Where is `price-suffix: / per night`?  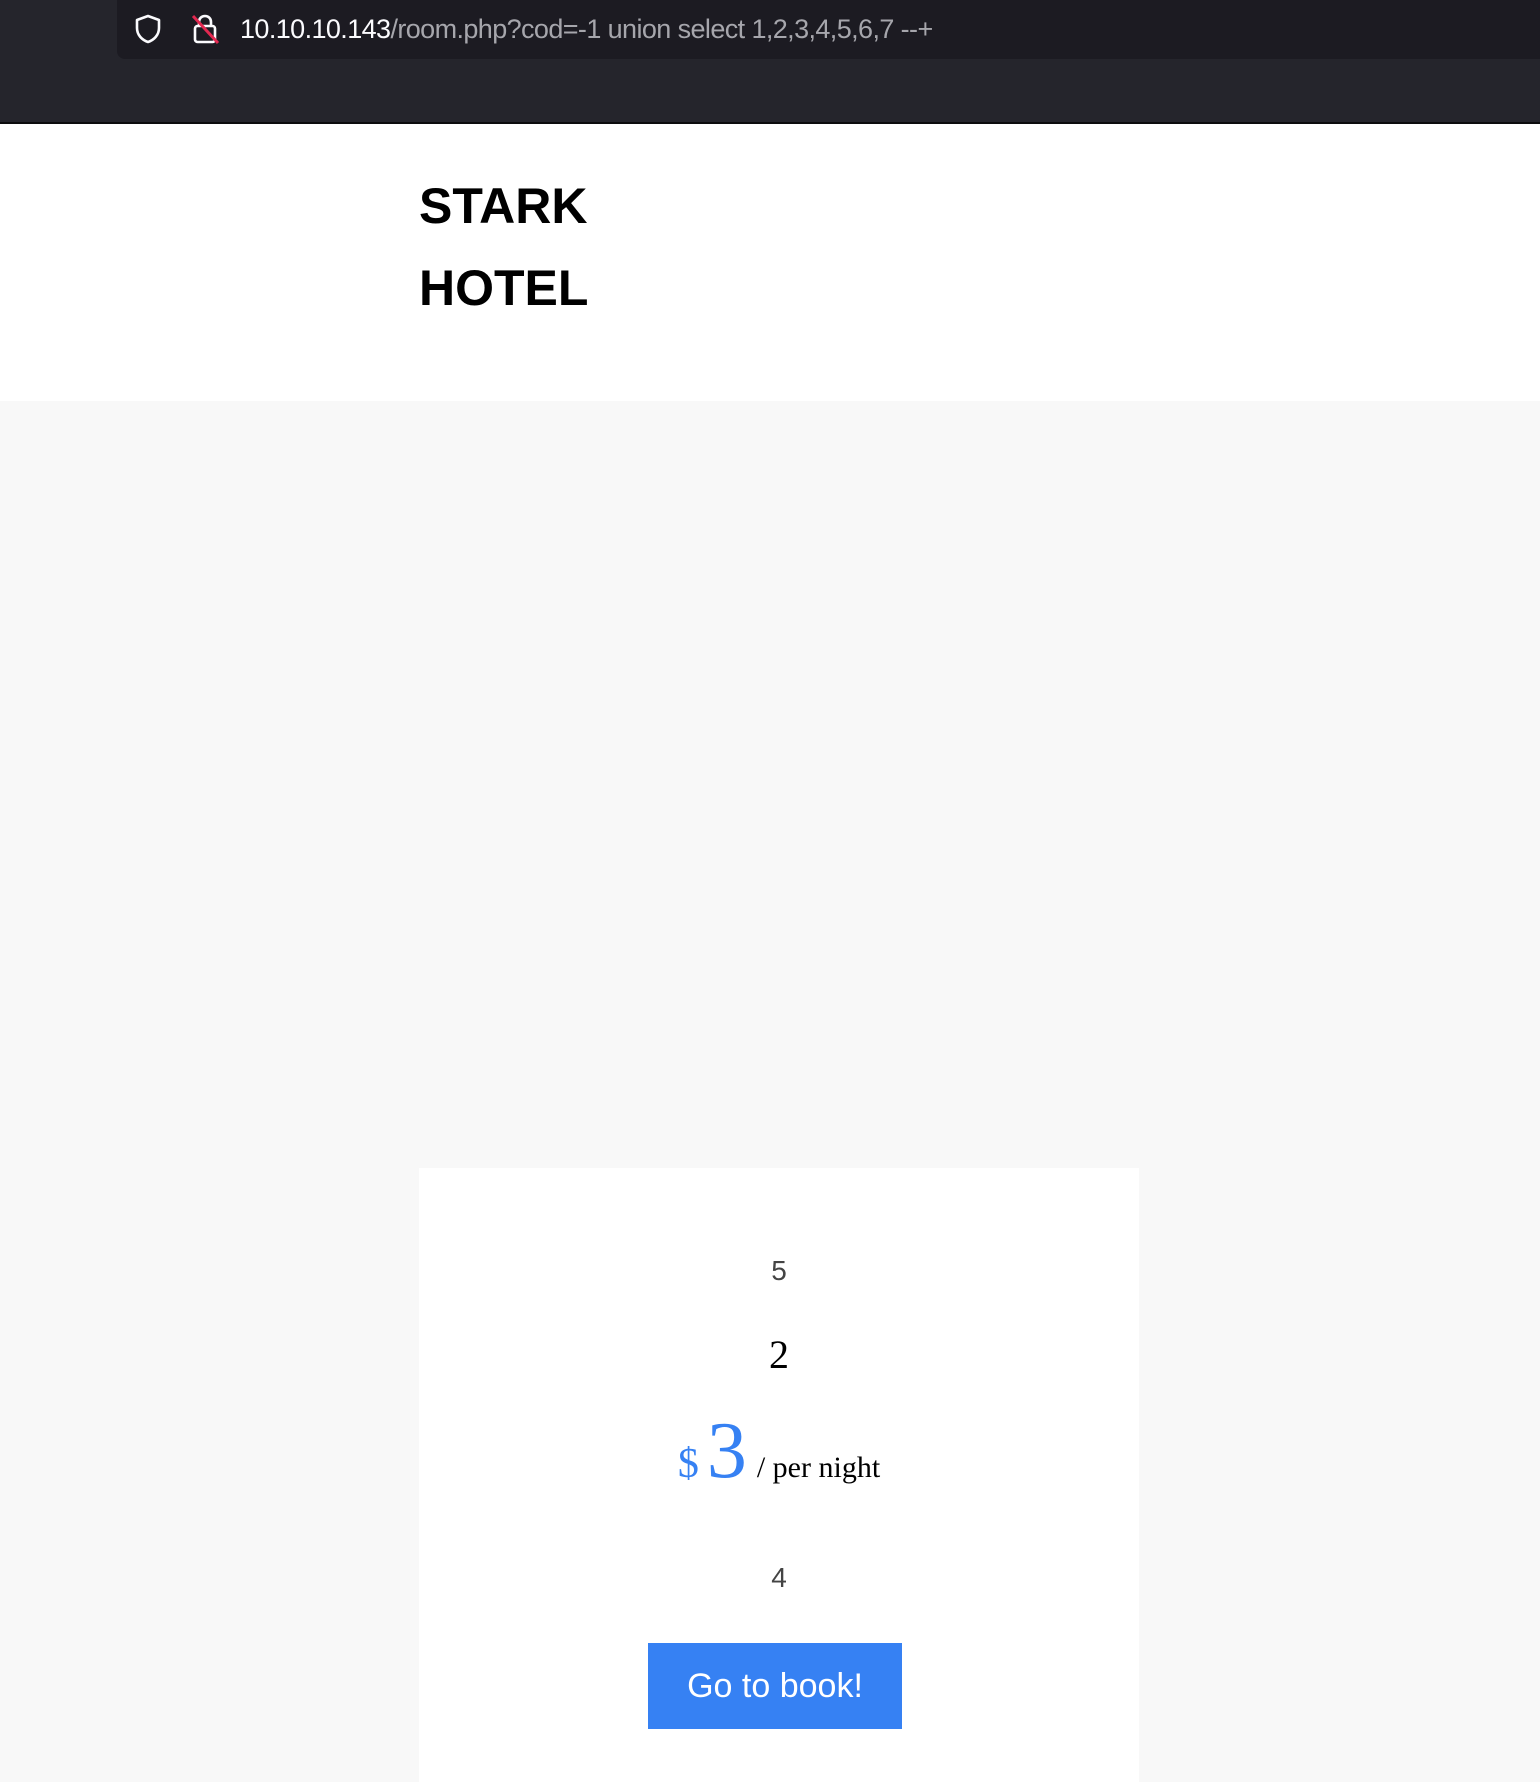
price-suffix: / per night is located at coordinates (818, 1467).